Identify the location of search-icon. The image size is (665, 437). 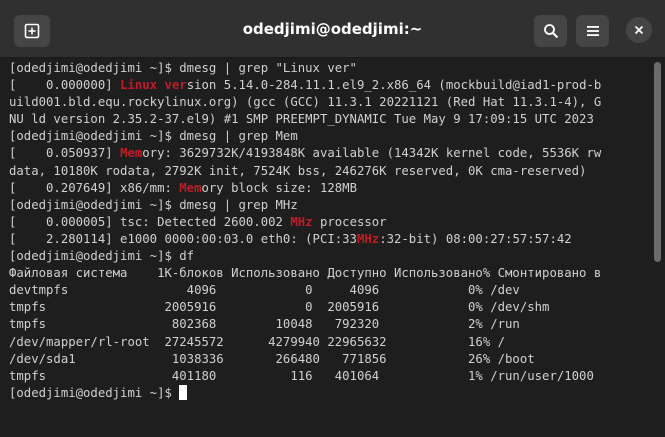
(550, 31).